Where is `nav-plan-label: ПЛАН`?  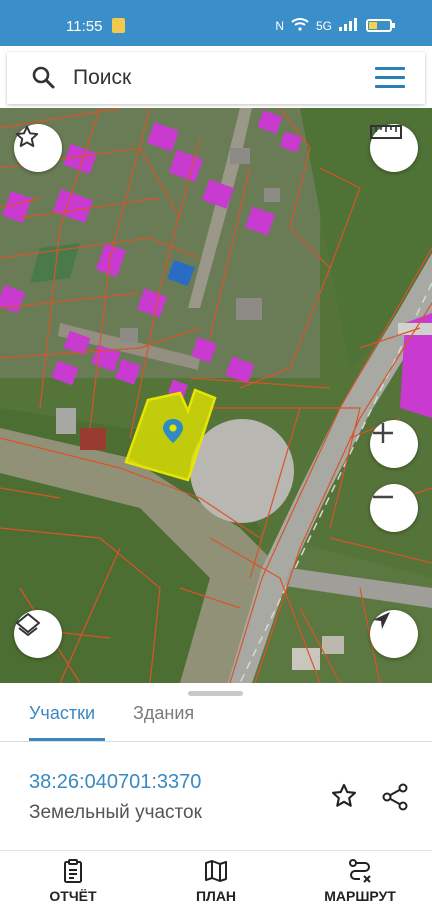 nav-plan-label: ПЛАН is located at coordinates (216, 896).